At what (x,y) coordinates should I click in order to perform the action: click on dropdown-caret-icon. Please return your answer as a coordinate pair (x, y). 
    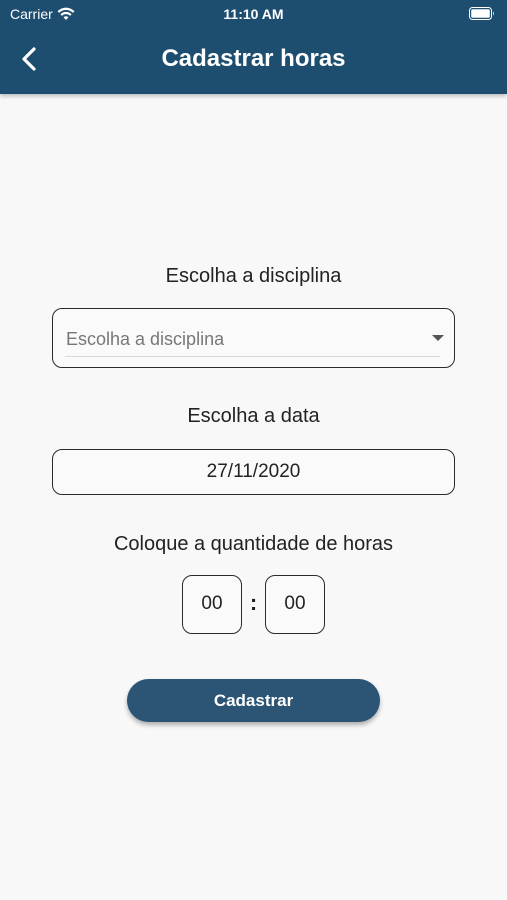
    Looking at the image, I should click on (438, 338).